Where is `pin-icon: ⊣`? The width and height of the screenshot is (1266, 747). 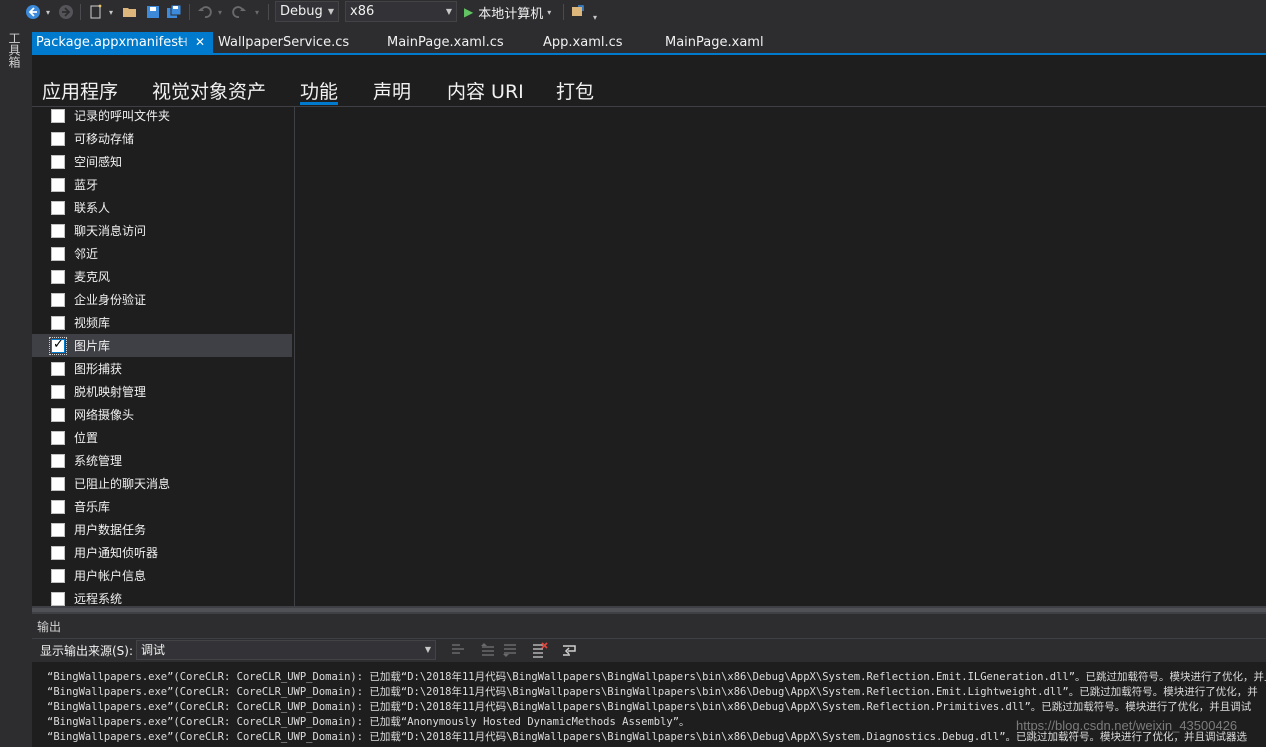
pin-icon: ⊣ is located at coordinates (182, 42).